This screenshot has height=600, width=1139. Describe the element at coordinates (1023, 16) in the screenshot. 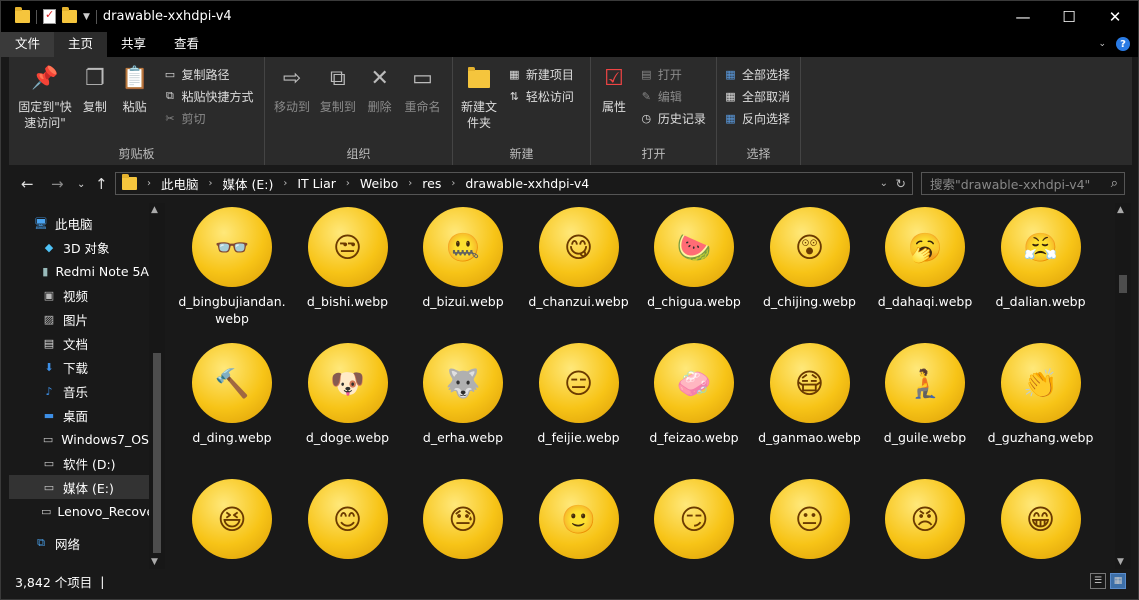

I see `minimize-button: —` at that location.